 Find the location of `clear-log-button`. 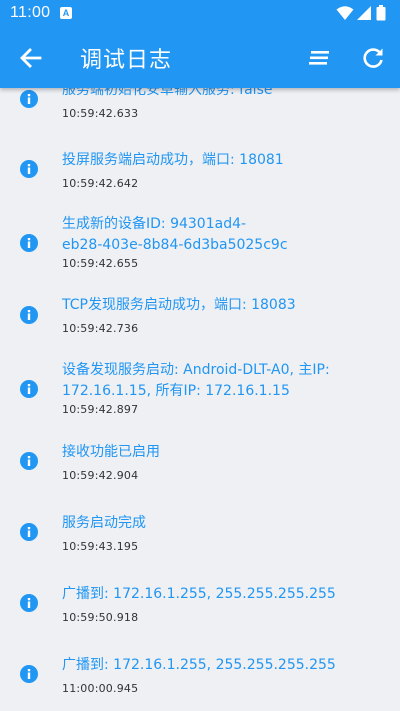

clear-log-button is located at coordinates (320, 58).